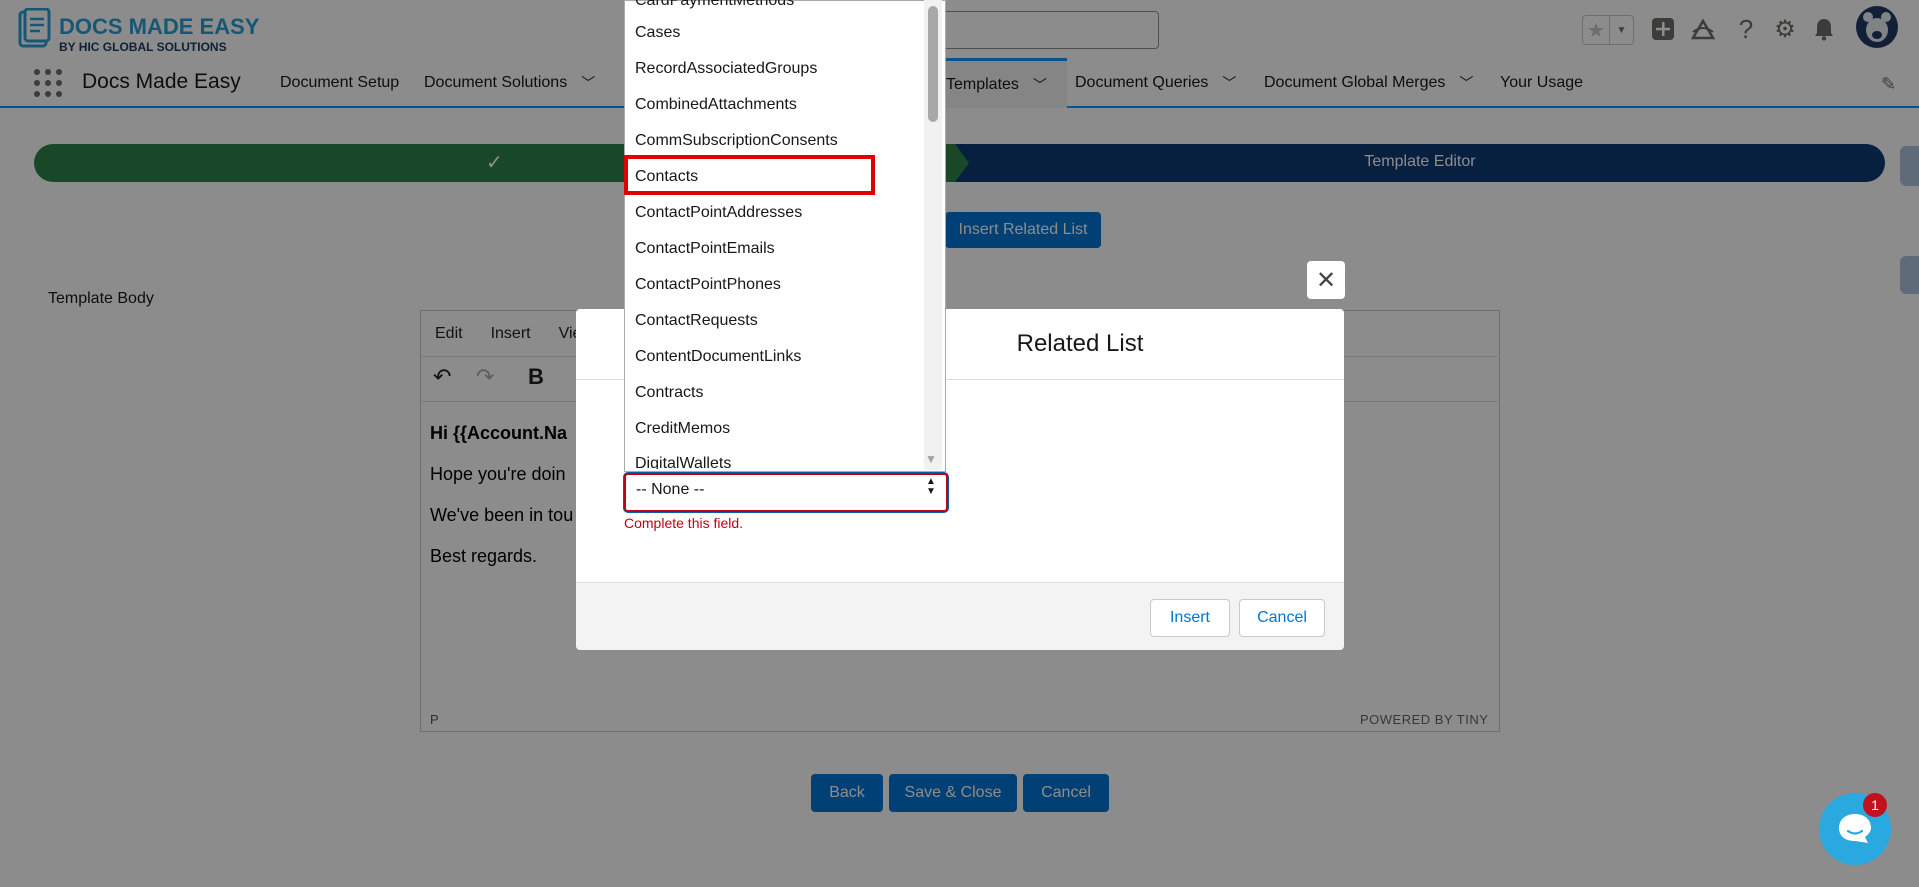 Image resolution: width=1919 pixels, height=887 pixels. What do you see at coordinates (1282, 618) in the screenshot?
I see `modal-cancel-button: Cancel` at bounding box center [1282, 618].